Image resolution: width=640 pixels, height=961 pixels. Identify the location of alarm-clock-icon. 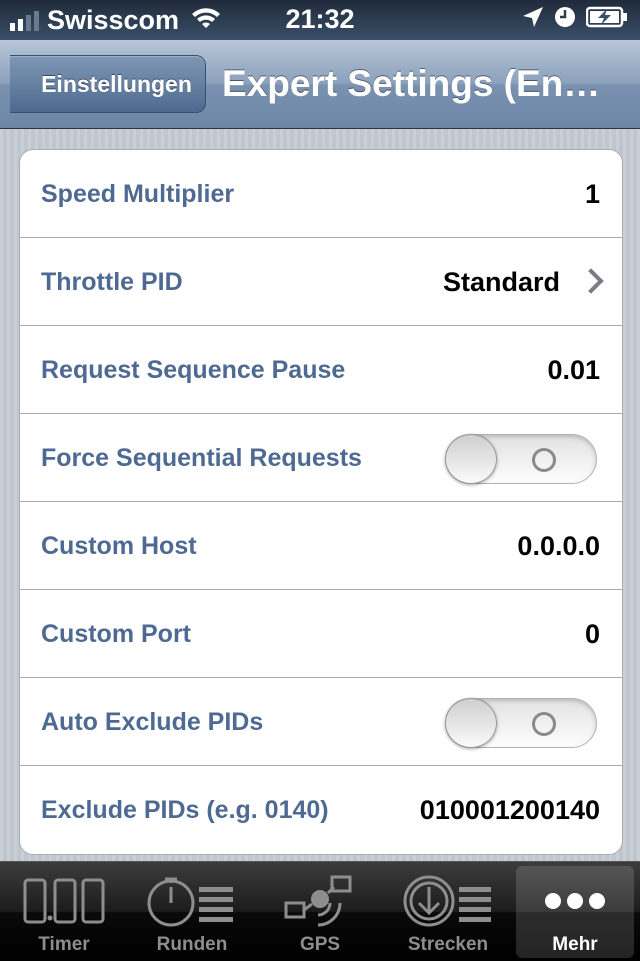
(565, 19).